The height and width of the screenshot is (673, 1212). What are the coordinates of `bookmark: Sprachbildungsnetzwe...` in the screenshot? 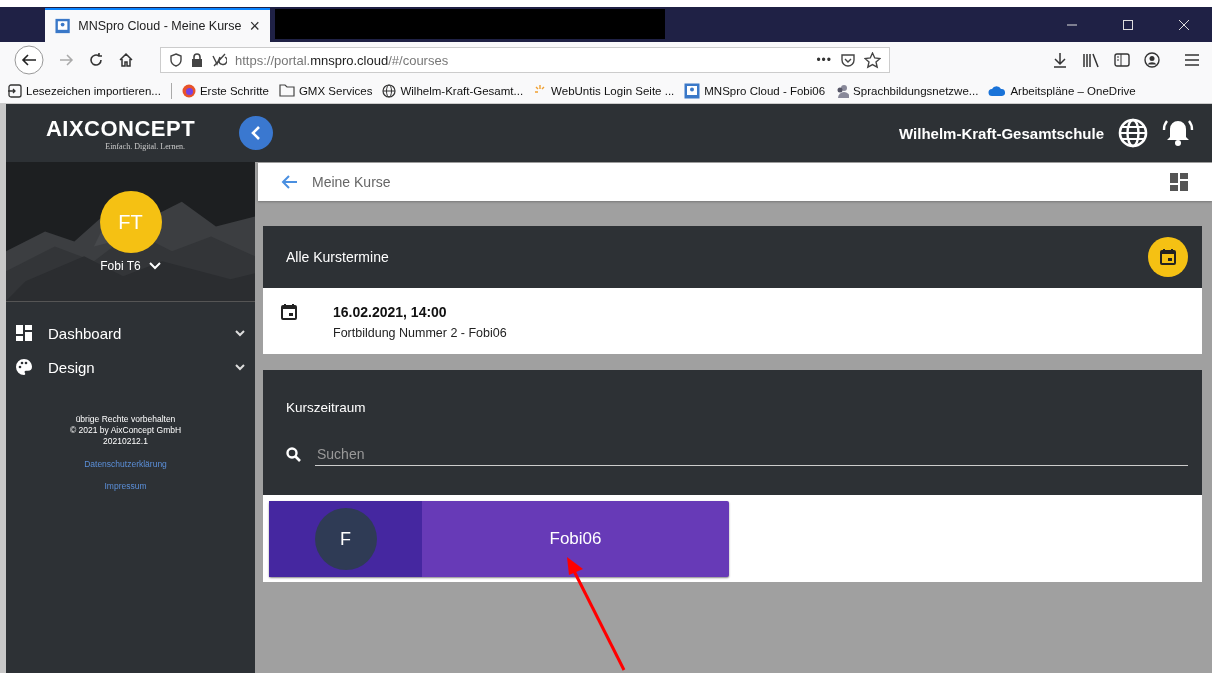 It's located at (907, 90).